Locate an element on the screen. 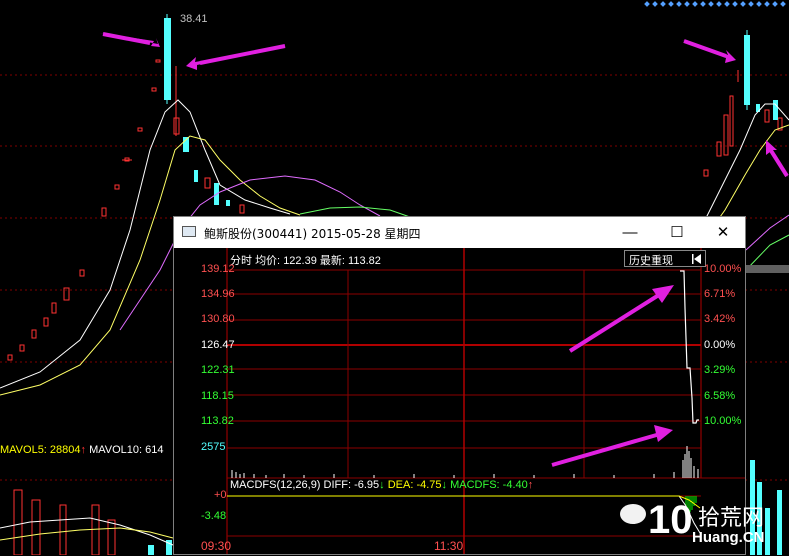 This screenshot has height=556, width=789. watermark: 10 拾荒网 Huang.CN is located at coordinates (704, 525).